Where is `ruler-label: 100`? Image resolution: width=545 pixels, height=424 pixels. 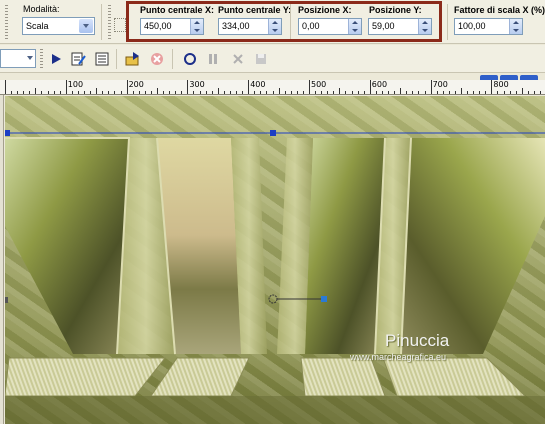
ruler-label: 100 is located at coordinates (75, 84).